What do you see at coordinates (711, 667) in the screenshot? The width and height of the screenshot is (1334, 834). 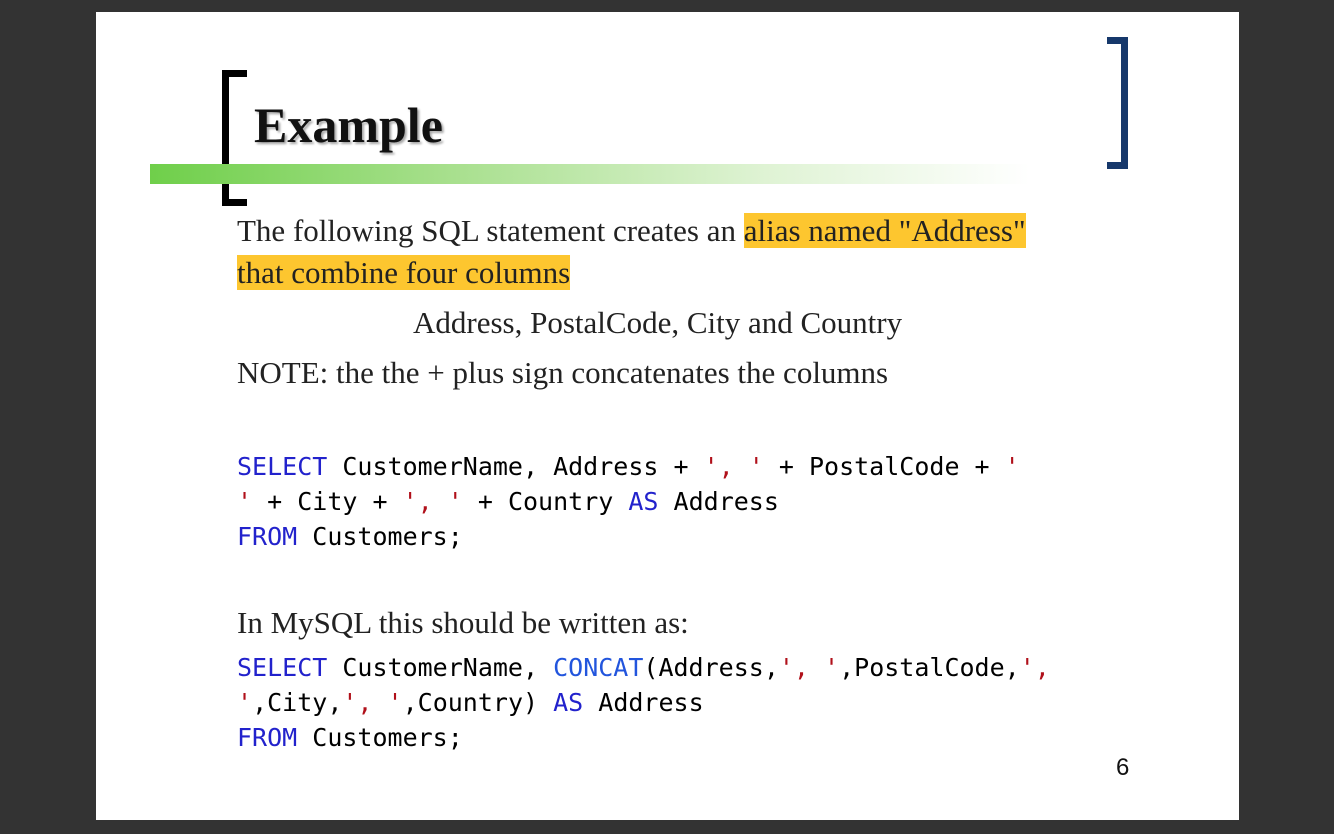 I see `code-text: (Address,` at bounding box center [711, 667].